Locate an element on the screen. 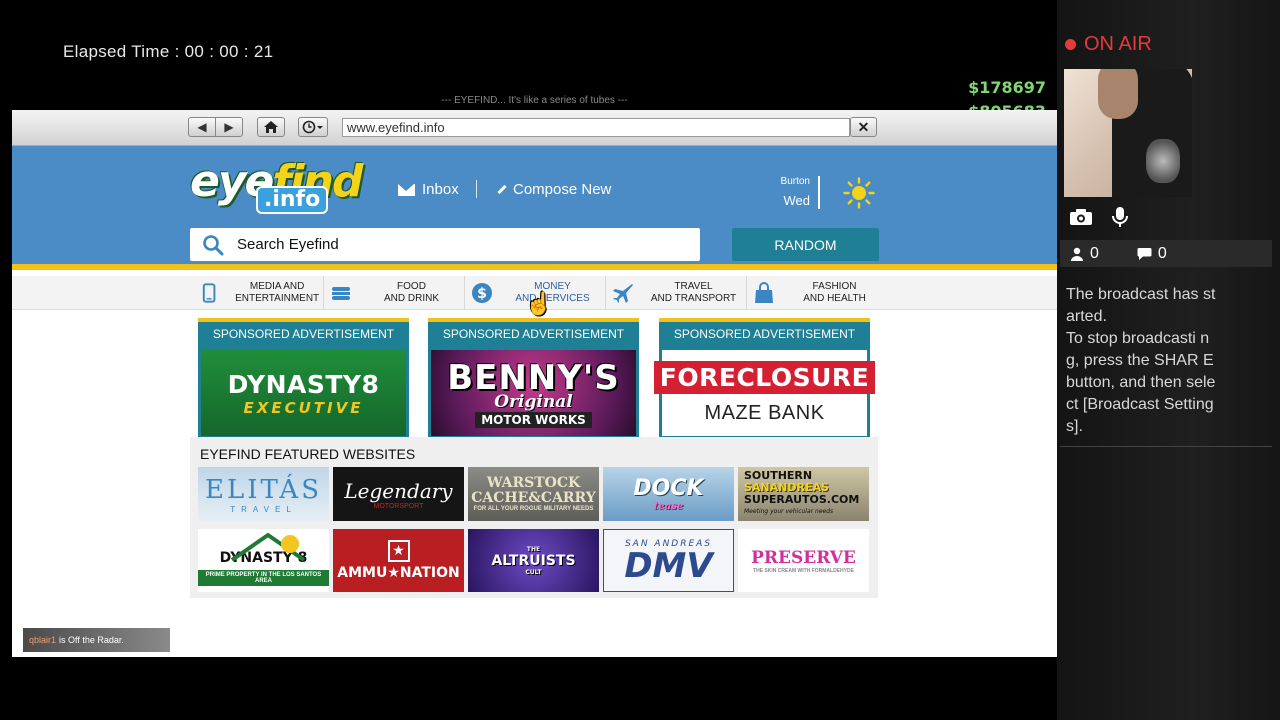 The height and width of the screenshot is (720, 1280). person-icon is located at coordinates (1077, 254).